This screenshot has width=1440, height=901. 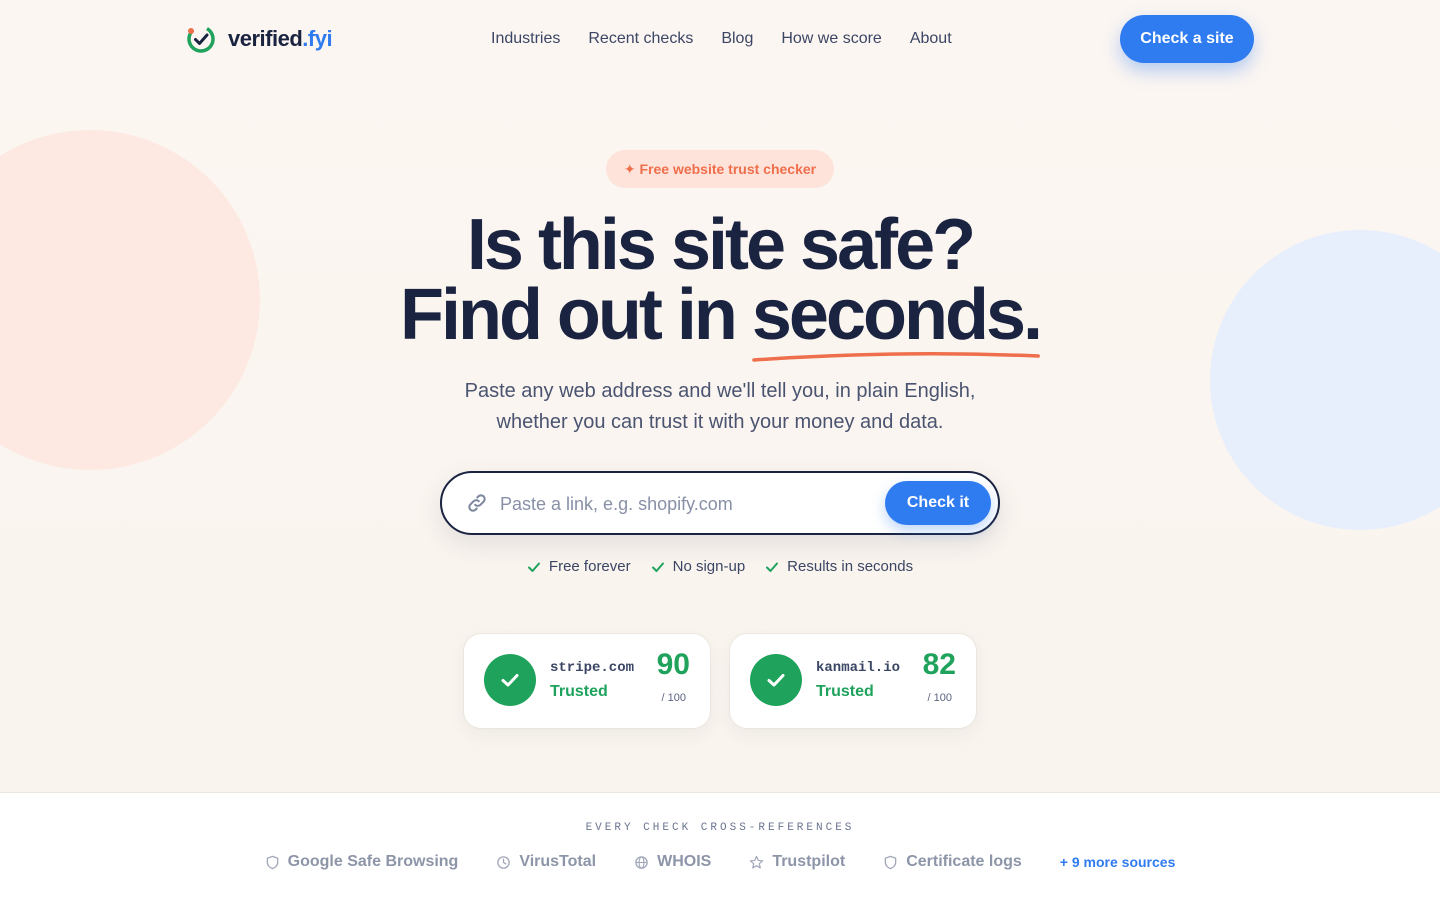 I want to click on source-virustotal: VirusTotal, so click(x=546, y=862).